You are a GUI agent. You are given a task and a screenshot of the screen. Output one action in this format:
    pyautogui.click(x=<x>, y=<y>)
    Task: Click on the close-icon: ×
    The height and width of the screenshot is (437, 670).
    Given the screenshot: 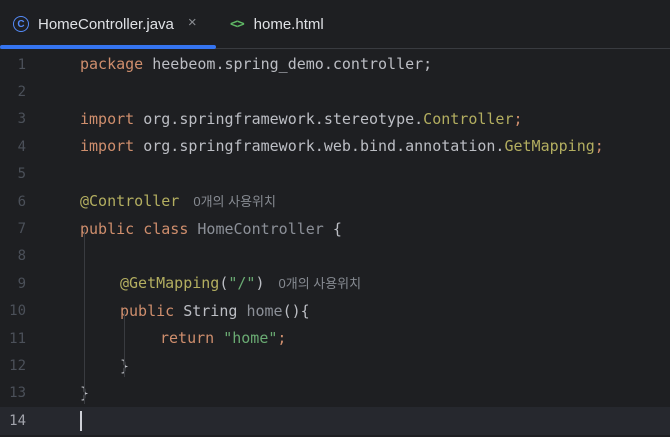 What is the action you would take?
    pyautogui.click(x=192, y=22)
    